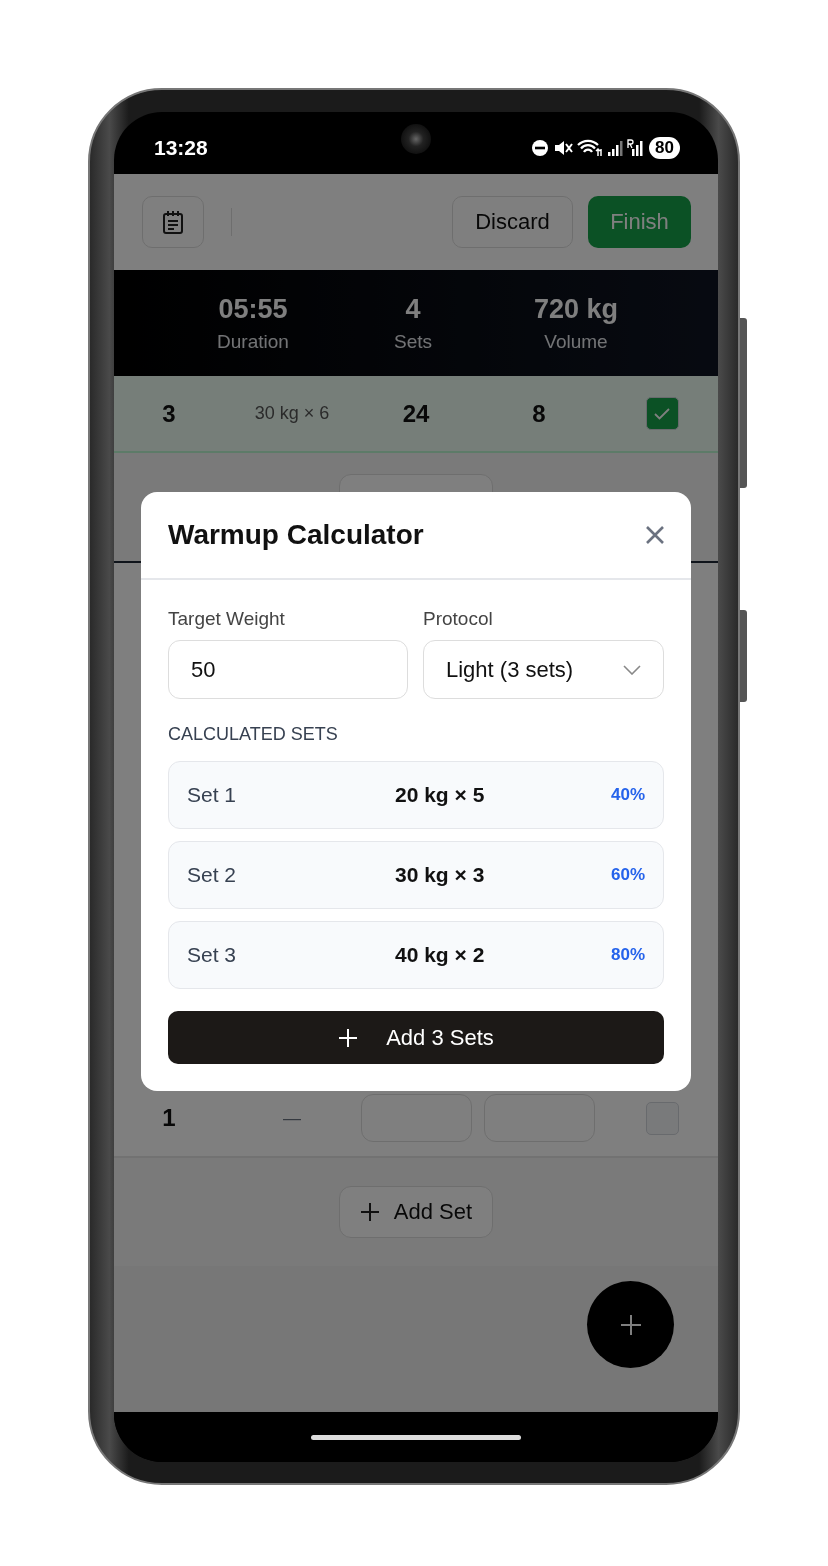 This screenshot has height=1566, width=828. What do you see at coordinates (416, 1212) in the screenshot?
I see `add-set-button: Add Set` at bounding box center [416, 1212].